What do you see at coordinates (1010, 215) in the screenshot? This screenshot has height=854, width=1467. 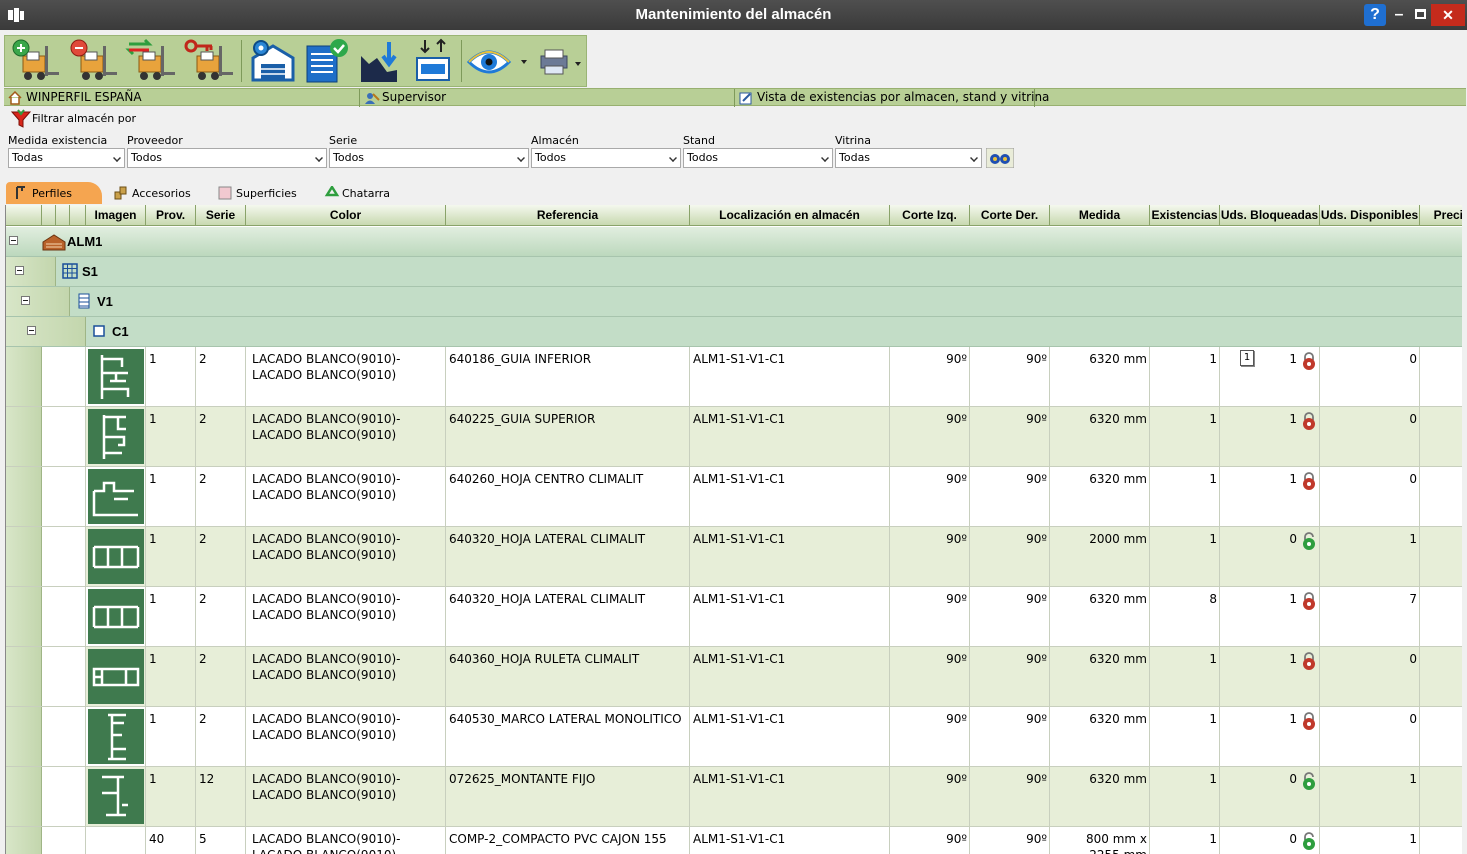 I see `col-corte-der: Corte Der.` at bounding box center [1010, 215].